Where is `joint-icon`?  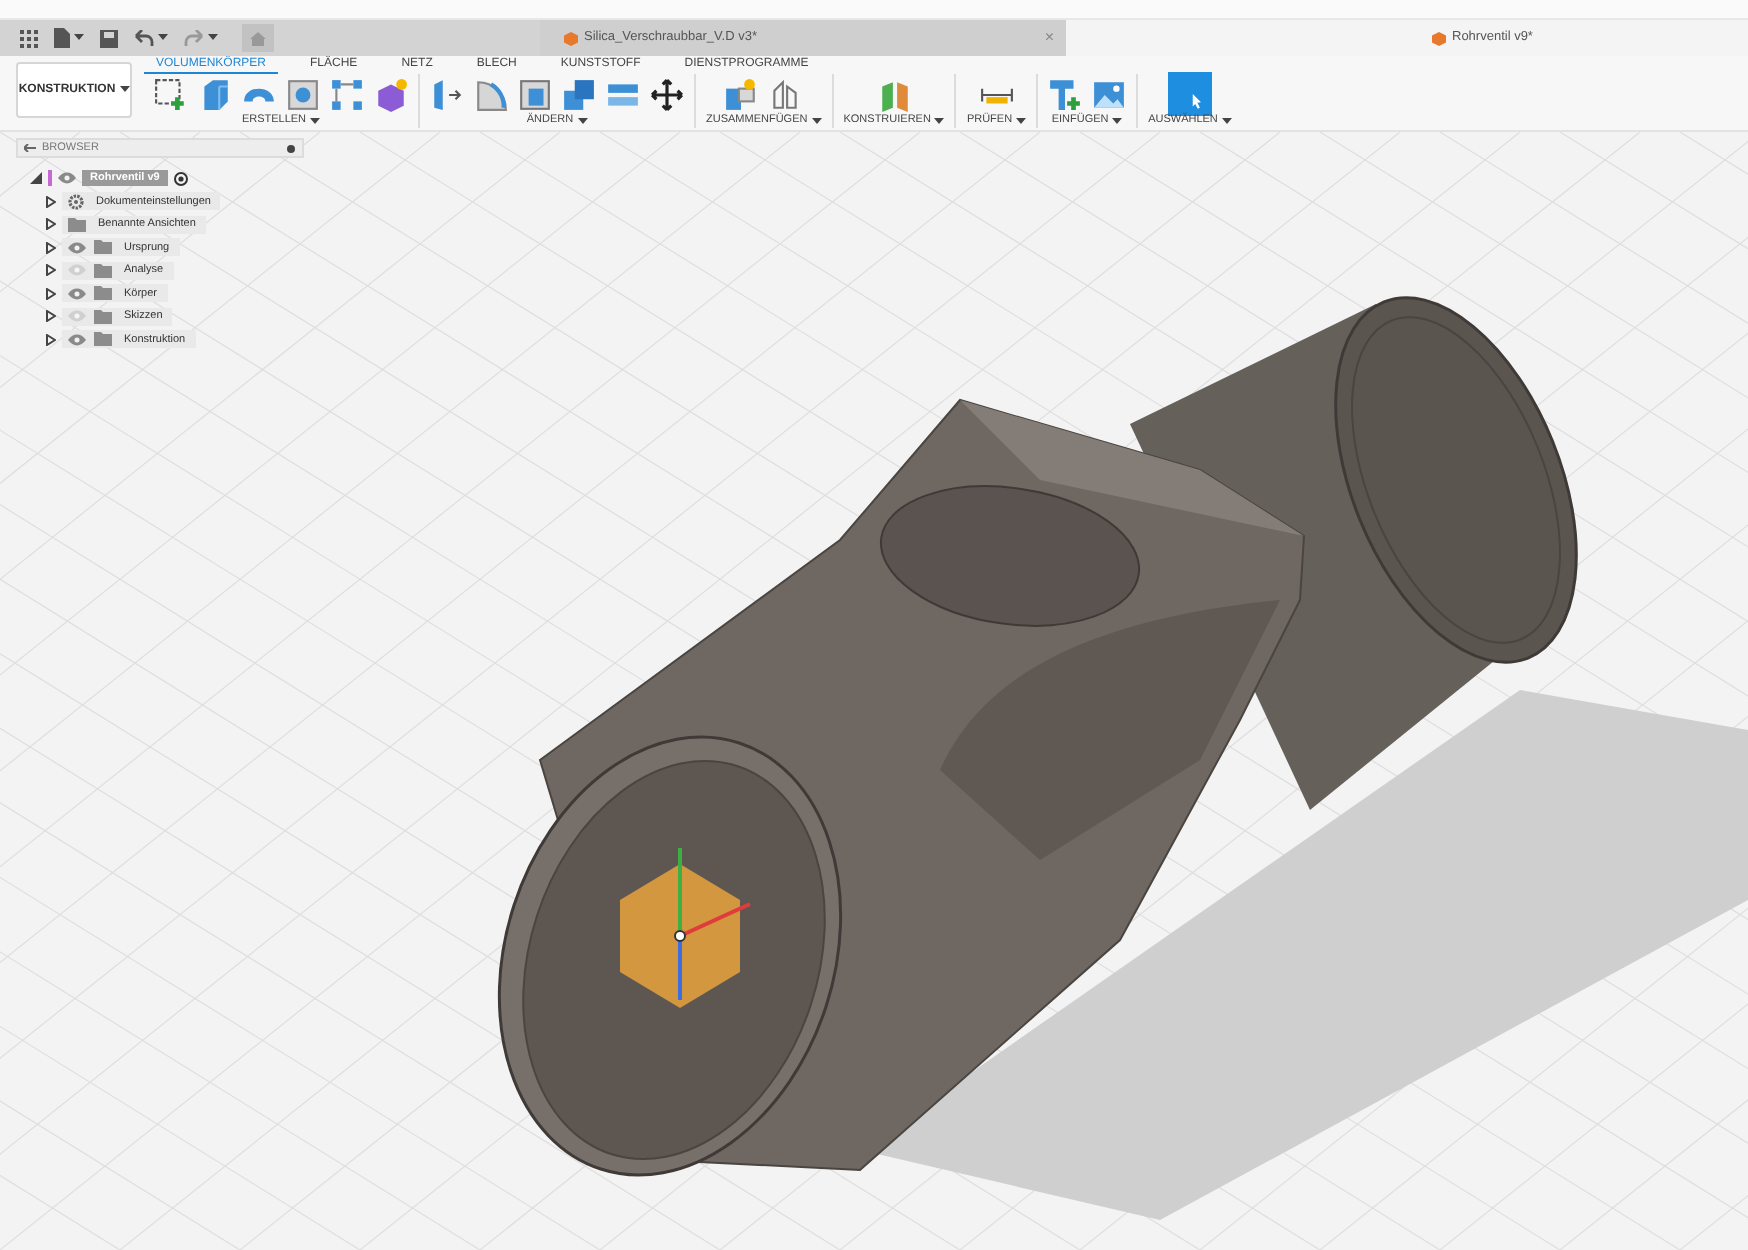
joint-icon is located at coordinates (741, 94).